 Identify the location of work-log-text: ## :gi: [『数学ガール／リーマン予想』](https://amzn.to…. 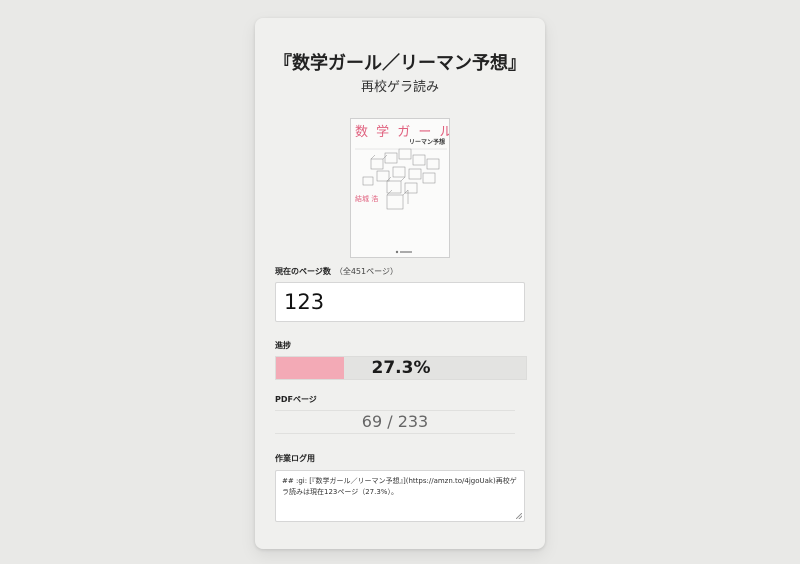
(399, 486).